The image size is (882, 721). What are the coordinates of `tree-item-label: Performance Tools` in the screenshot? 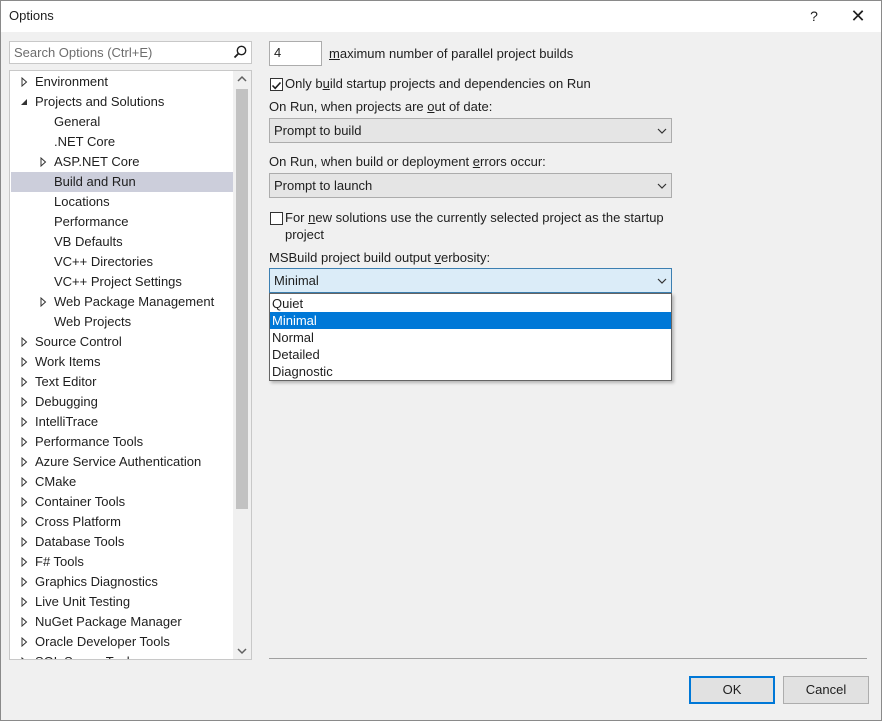 It's located at (89, 441).